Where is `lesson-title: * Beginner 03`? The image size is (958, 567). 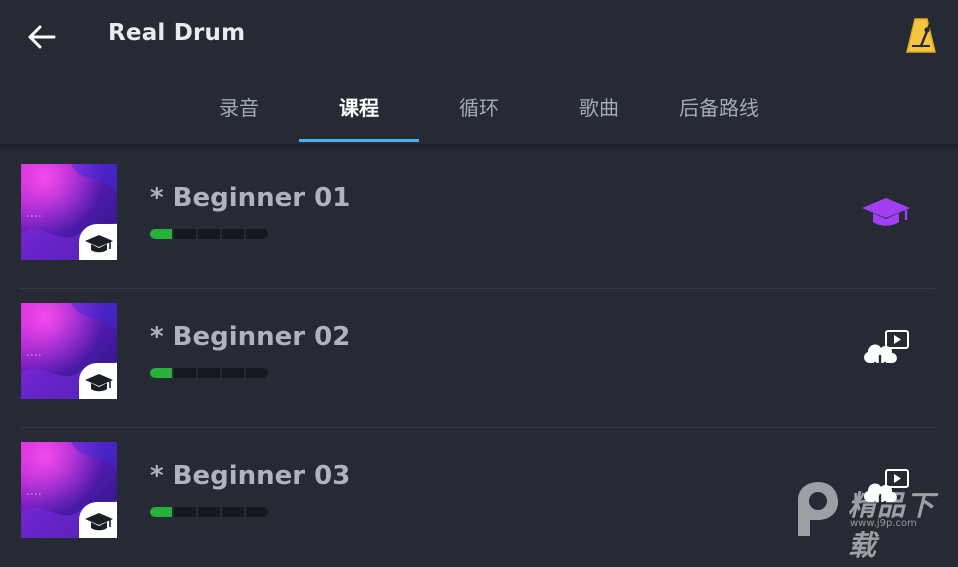
lesson-title: * Beginner 03 is located at coordinates (250, 476).